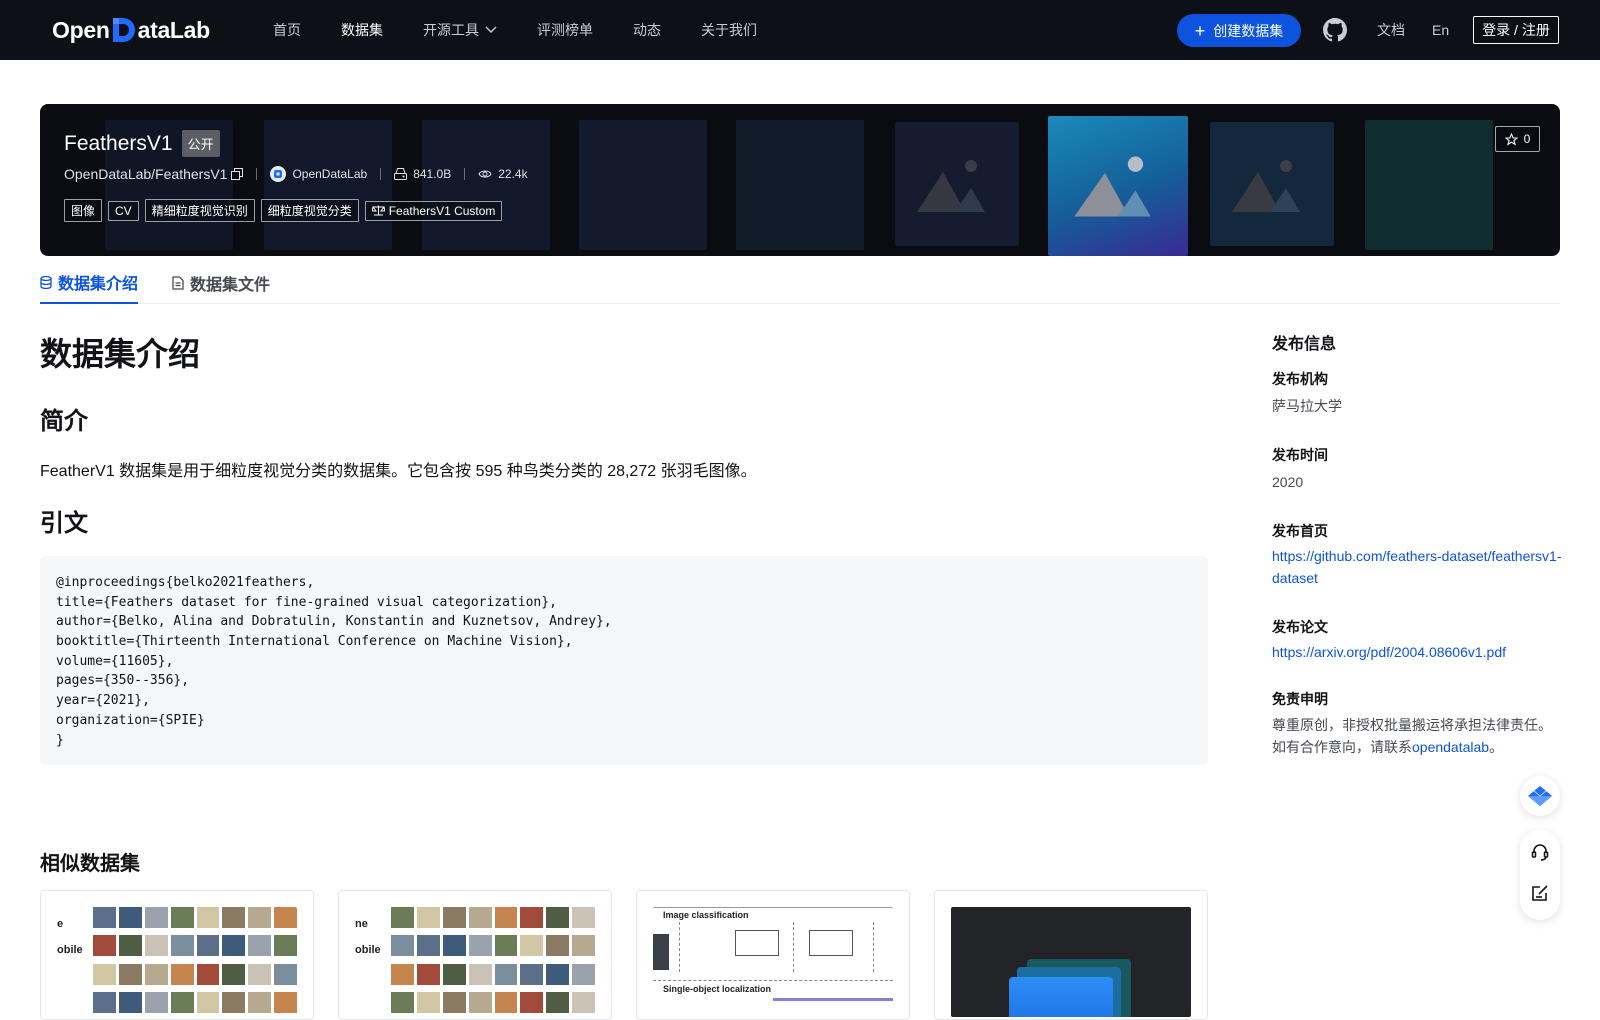 Image resolution: width=1600 pixels, height=1020 pixels. Describe the element at coordinates (647, 30) in the screenshot. I see `nav-news: 动态` at that location.